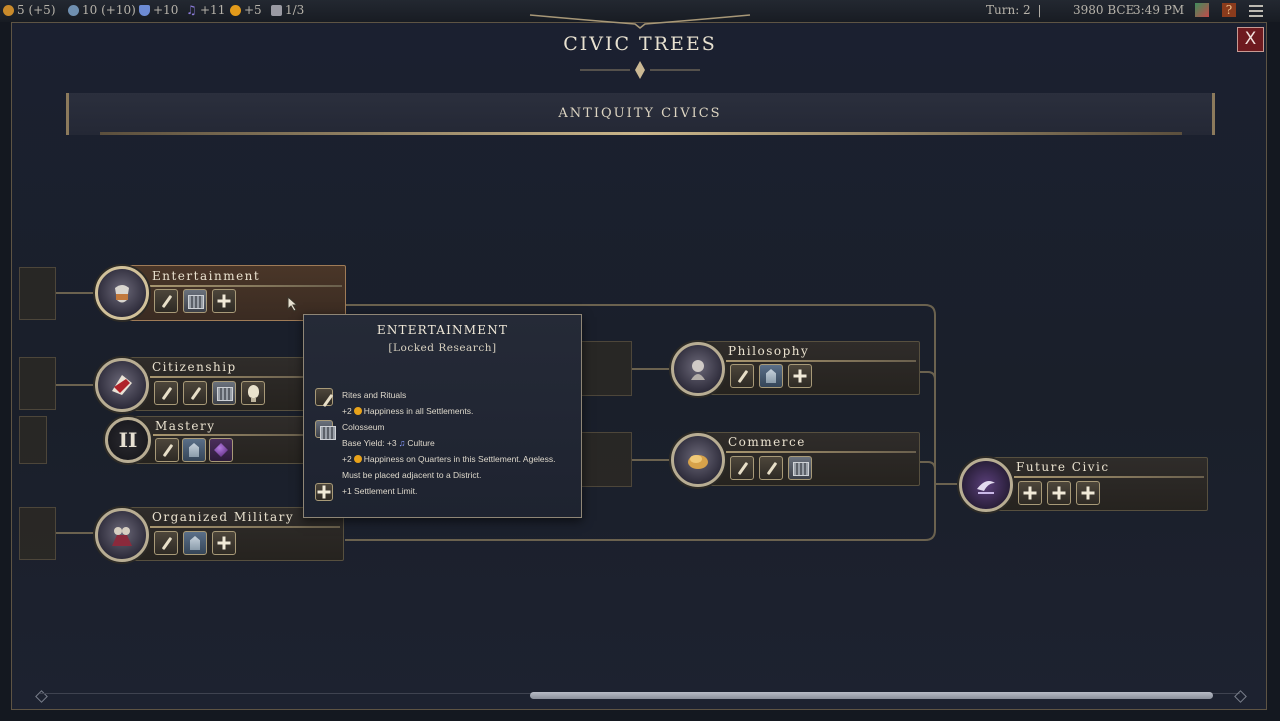 The image size is (1280, 721). What do you see at coordinates (223, 517) in the screenshot?
I see `node-title: Organized Military` at bounding box center [223, 517].